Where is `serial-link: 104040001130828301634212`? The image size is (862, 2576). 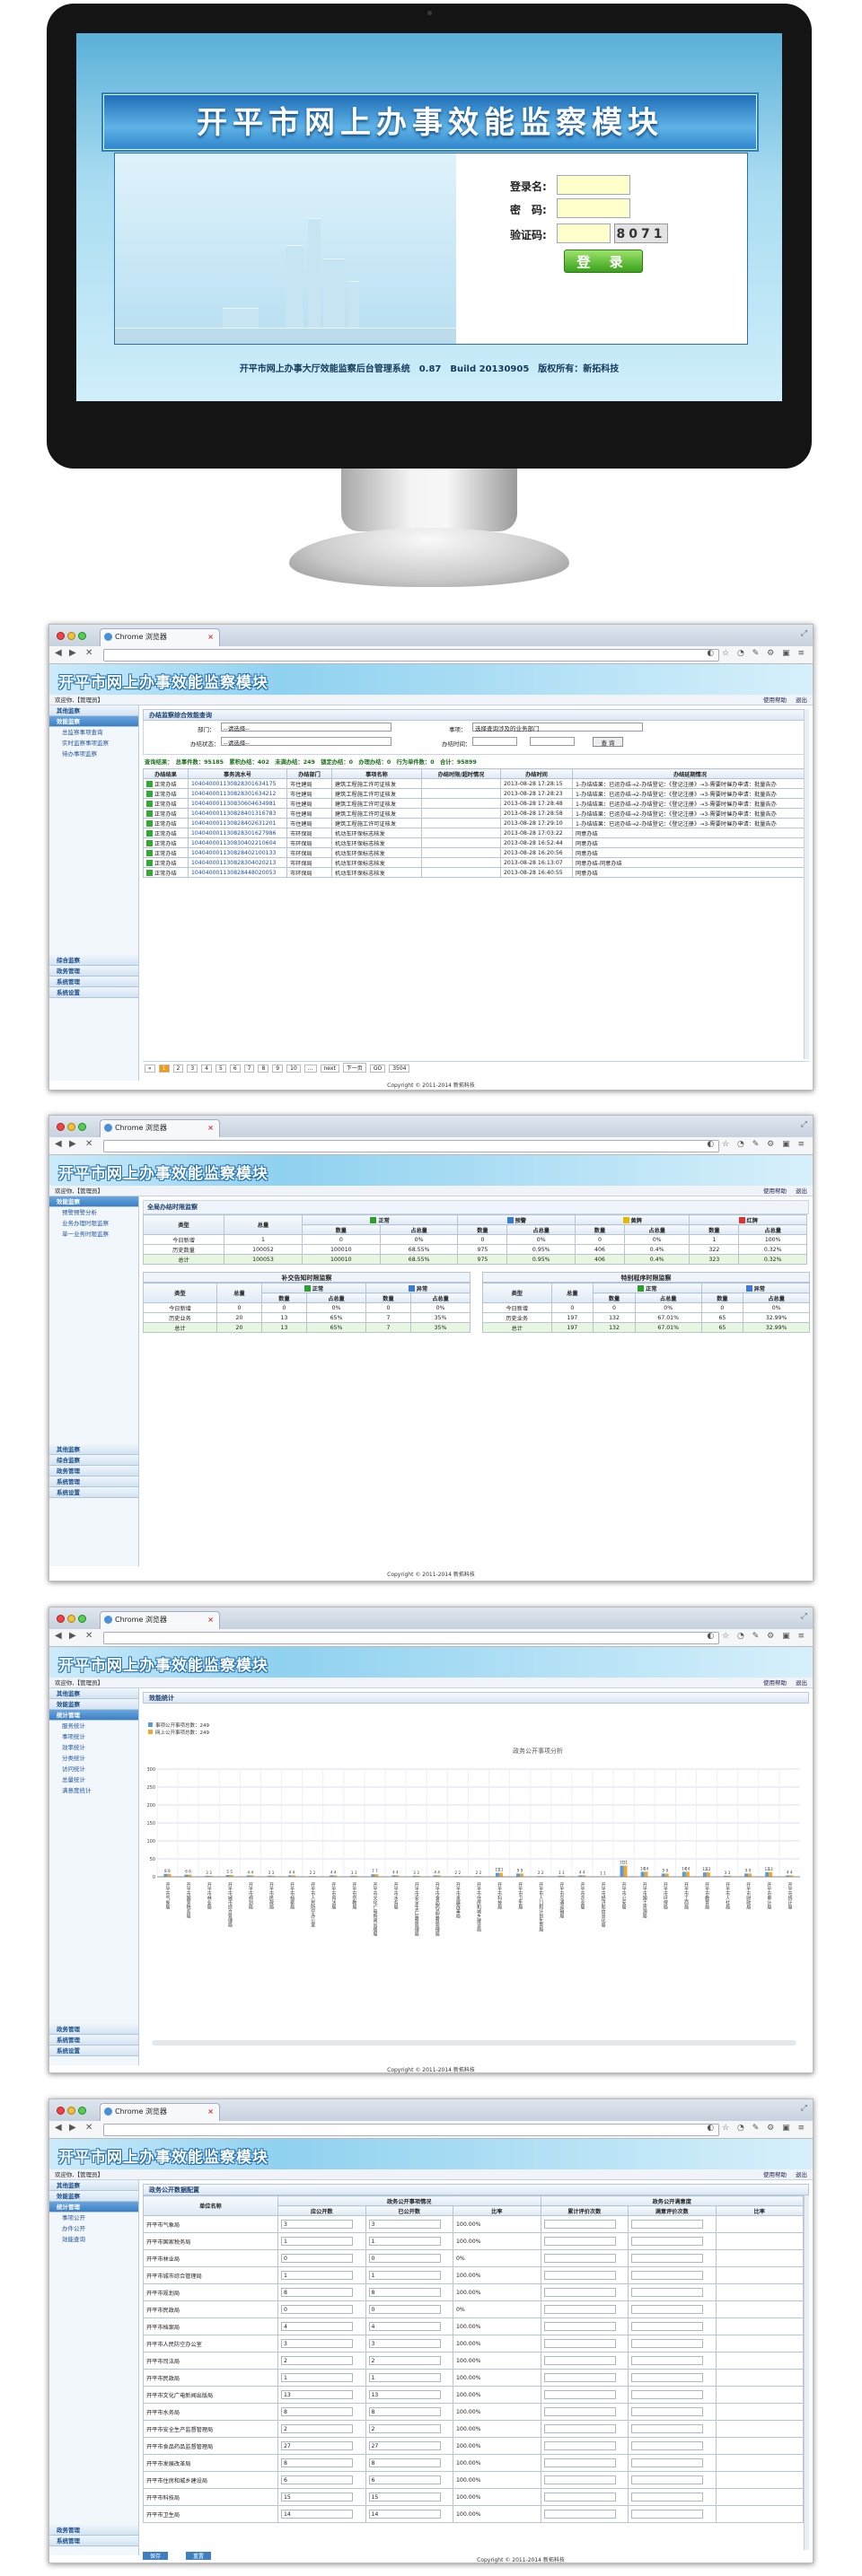
serial-link: 104040001130828301634212 is located at coordinates (233, 794).